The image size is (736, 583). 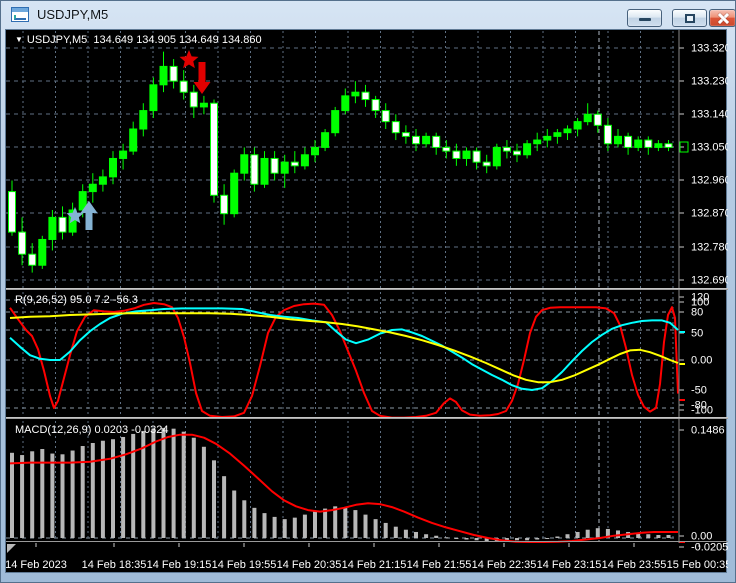 What do you see at coordinates (368, 15) in the screenshot?
I see `window-titlebar: USDJPY,M5` at bounding box center [368, 15].